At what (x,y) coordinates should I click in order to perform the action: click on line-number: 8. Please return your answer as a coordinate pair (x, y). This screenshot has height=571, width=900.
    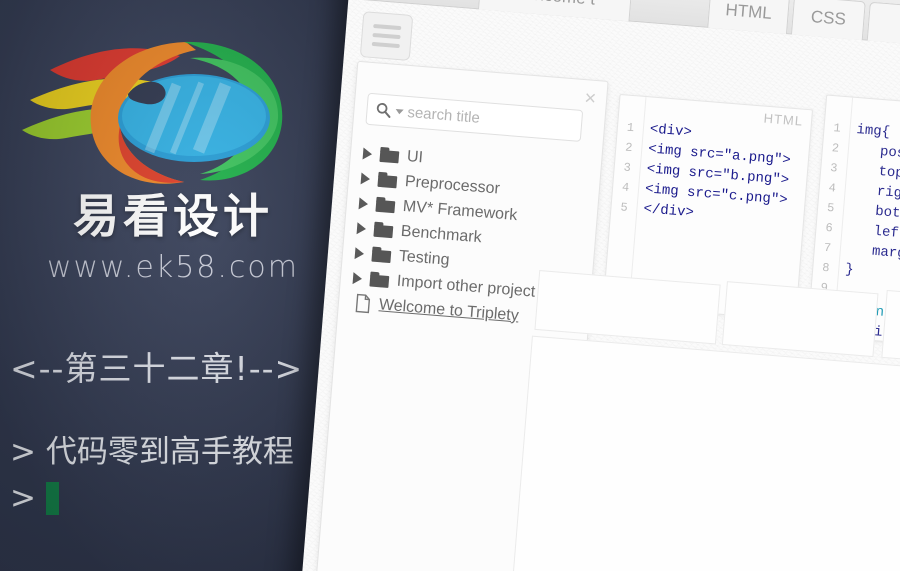
    Looking at the image, I should click on (825, 268).